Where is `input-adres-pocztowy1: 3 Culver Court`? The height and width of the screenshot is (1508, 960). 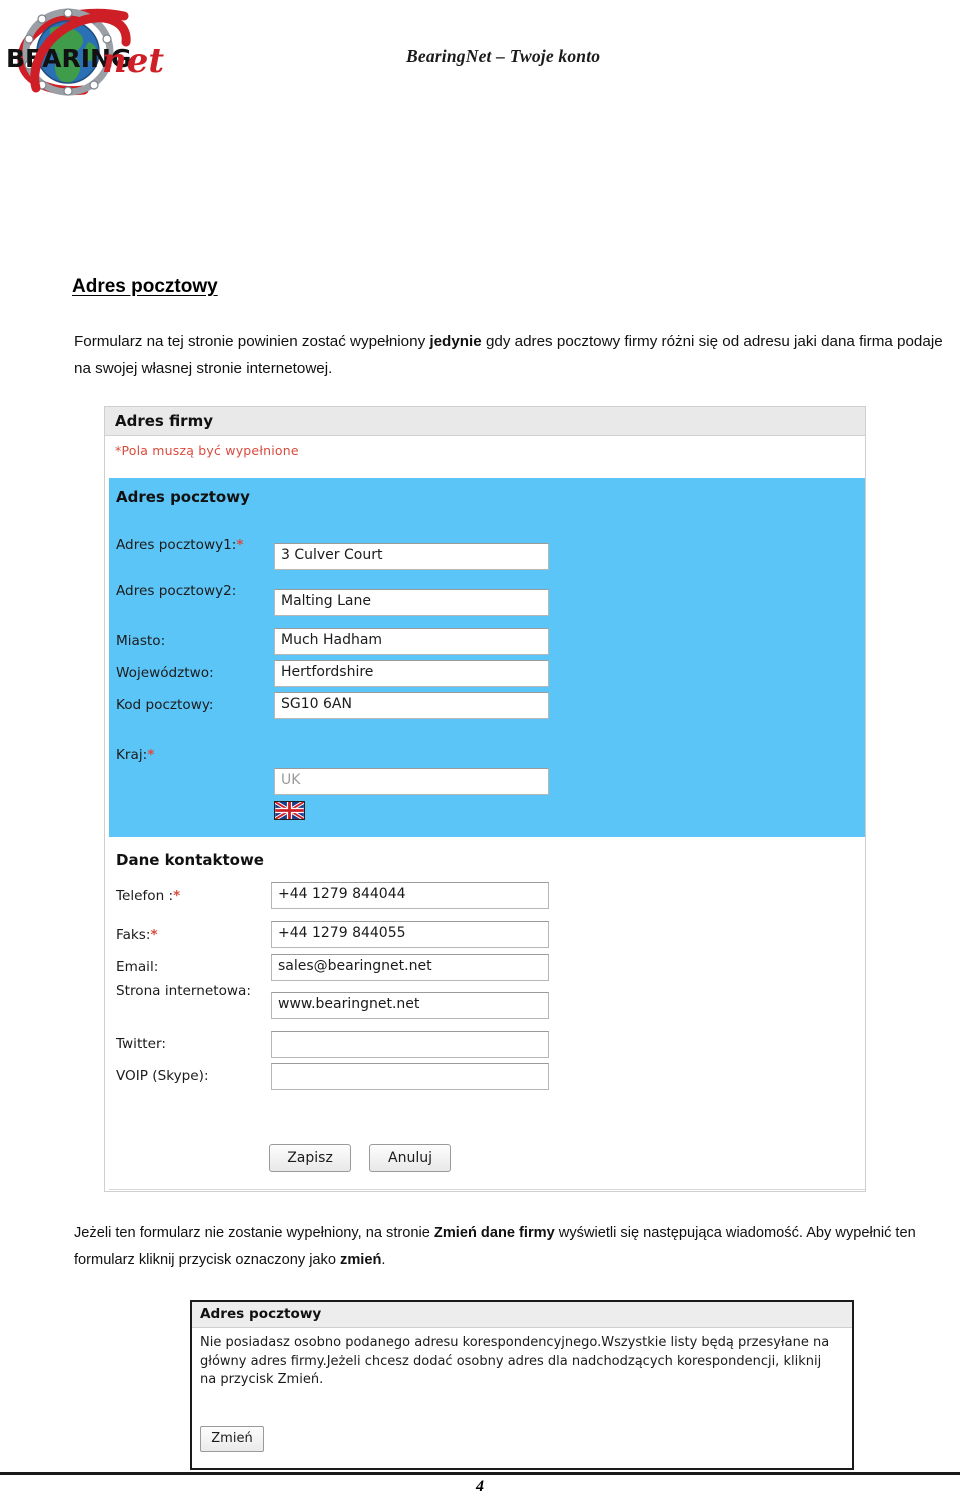
input-adres-pocztowy1: 3 Culver Court is located at coordinates (411, 556).